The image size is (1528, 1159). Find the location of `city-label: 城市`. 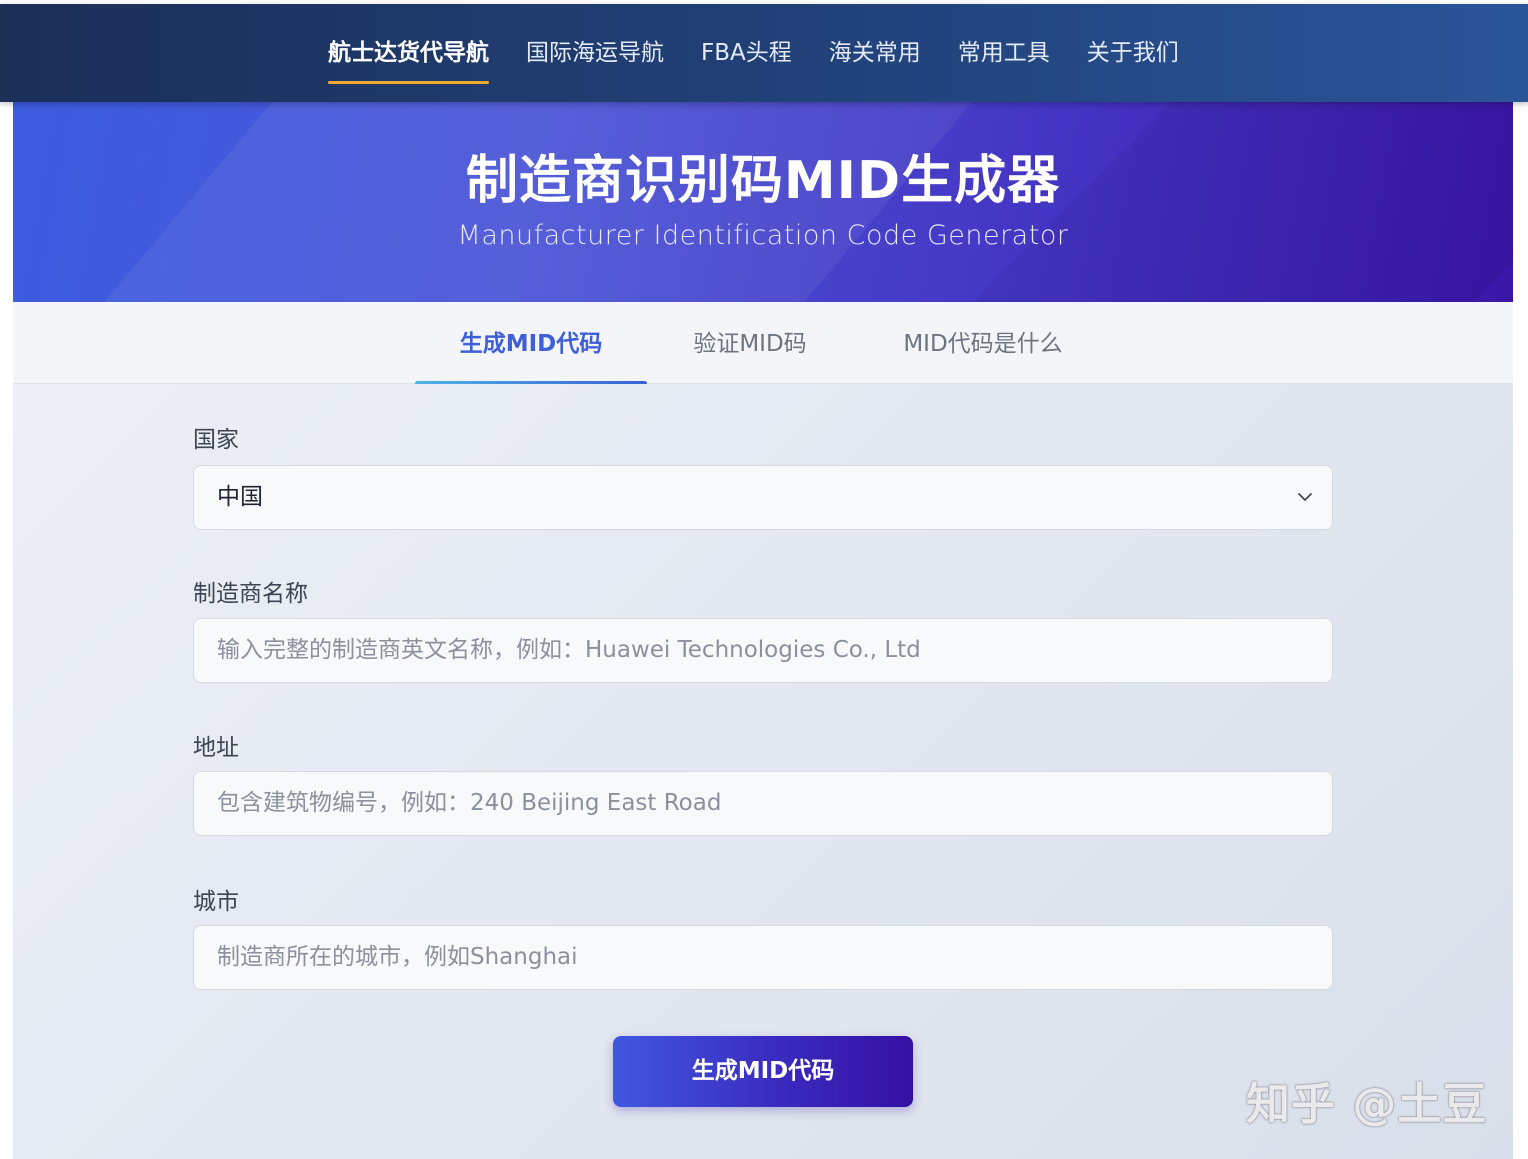

city-label: 城市 is located at coordinates (216, 902).